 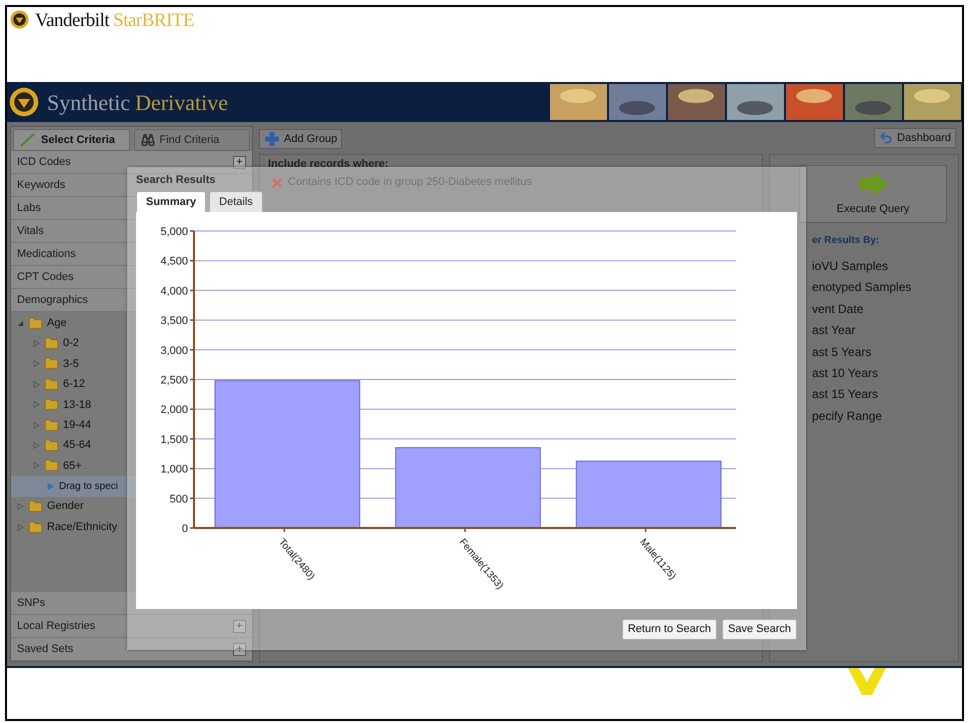 I want to click on y-tick-label: 1,500, so click(x=174, y=440).